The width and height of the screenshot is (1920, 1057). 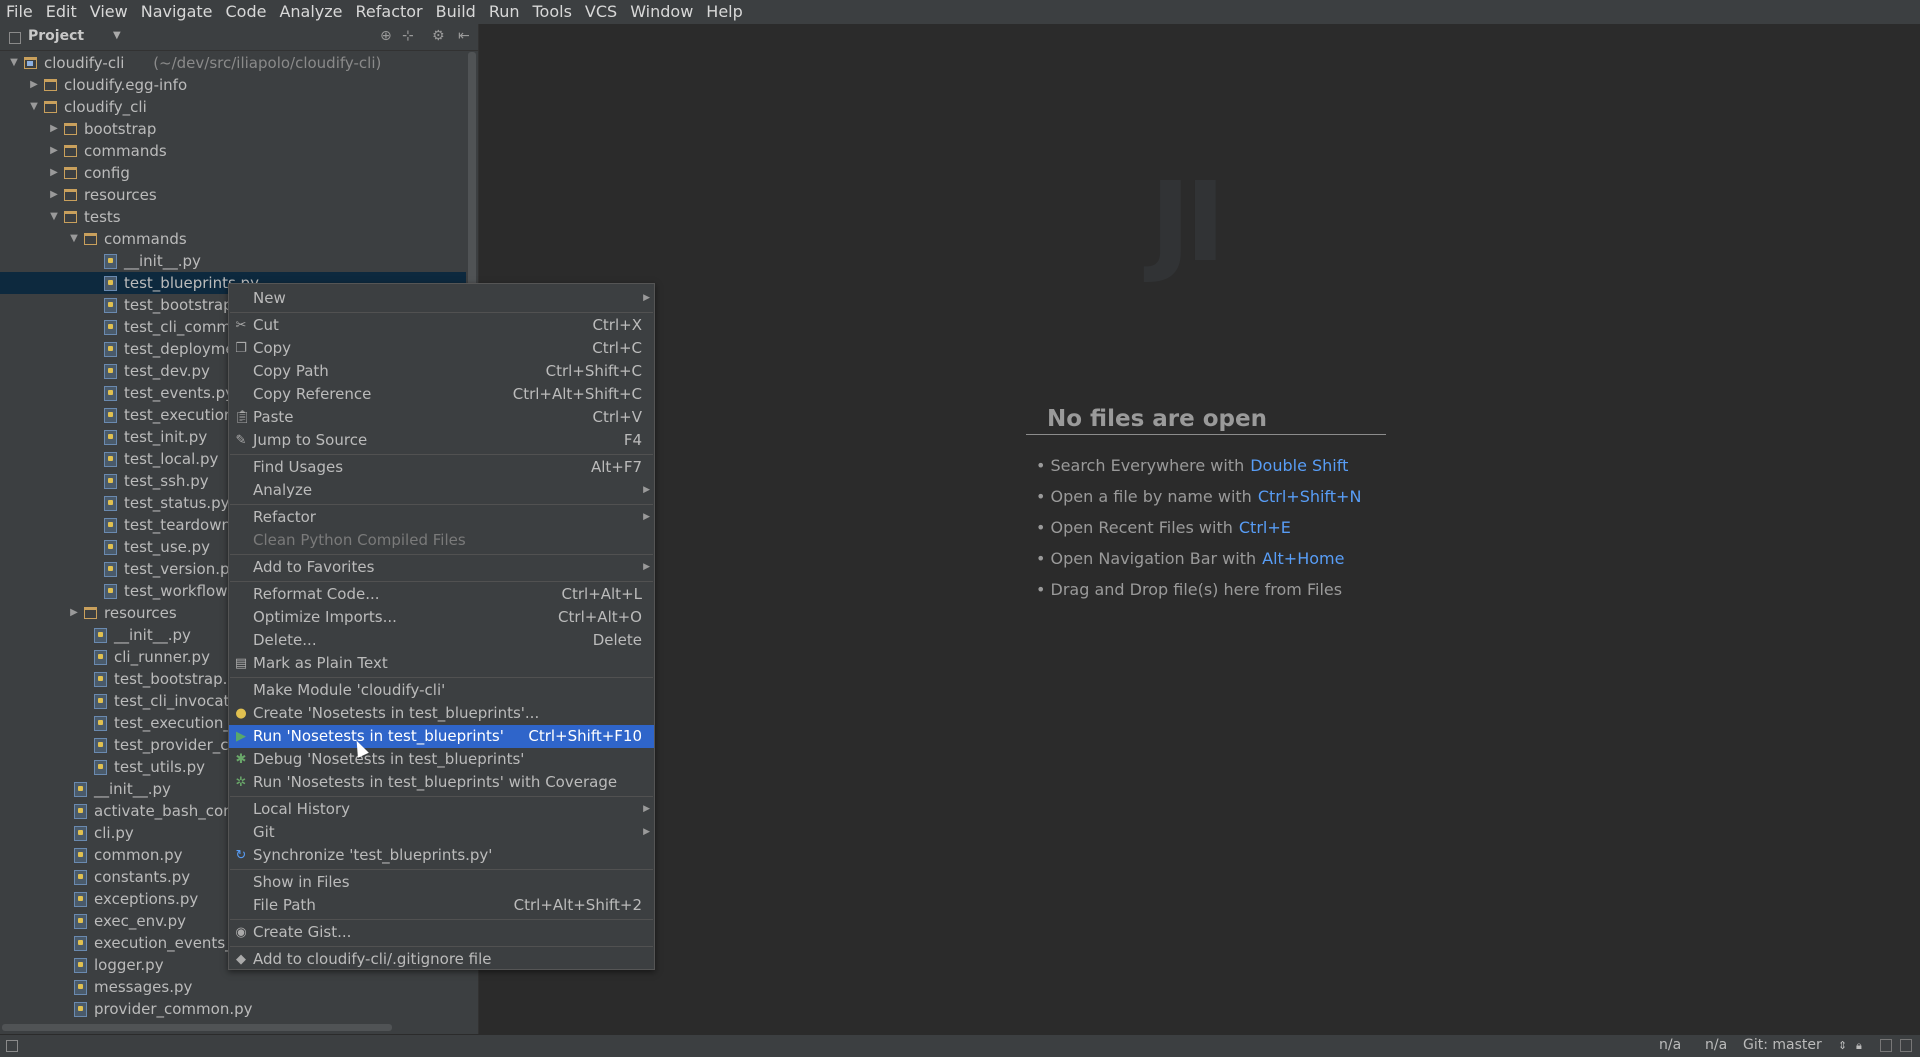 I want to click on sync-icon: ↻, so click(x=241, y=855).